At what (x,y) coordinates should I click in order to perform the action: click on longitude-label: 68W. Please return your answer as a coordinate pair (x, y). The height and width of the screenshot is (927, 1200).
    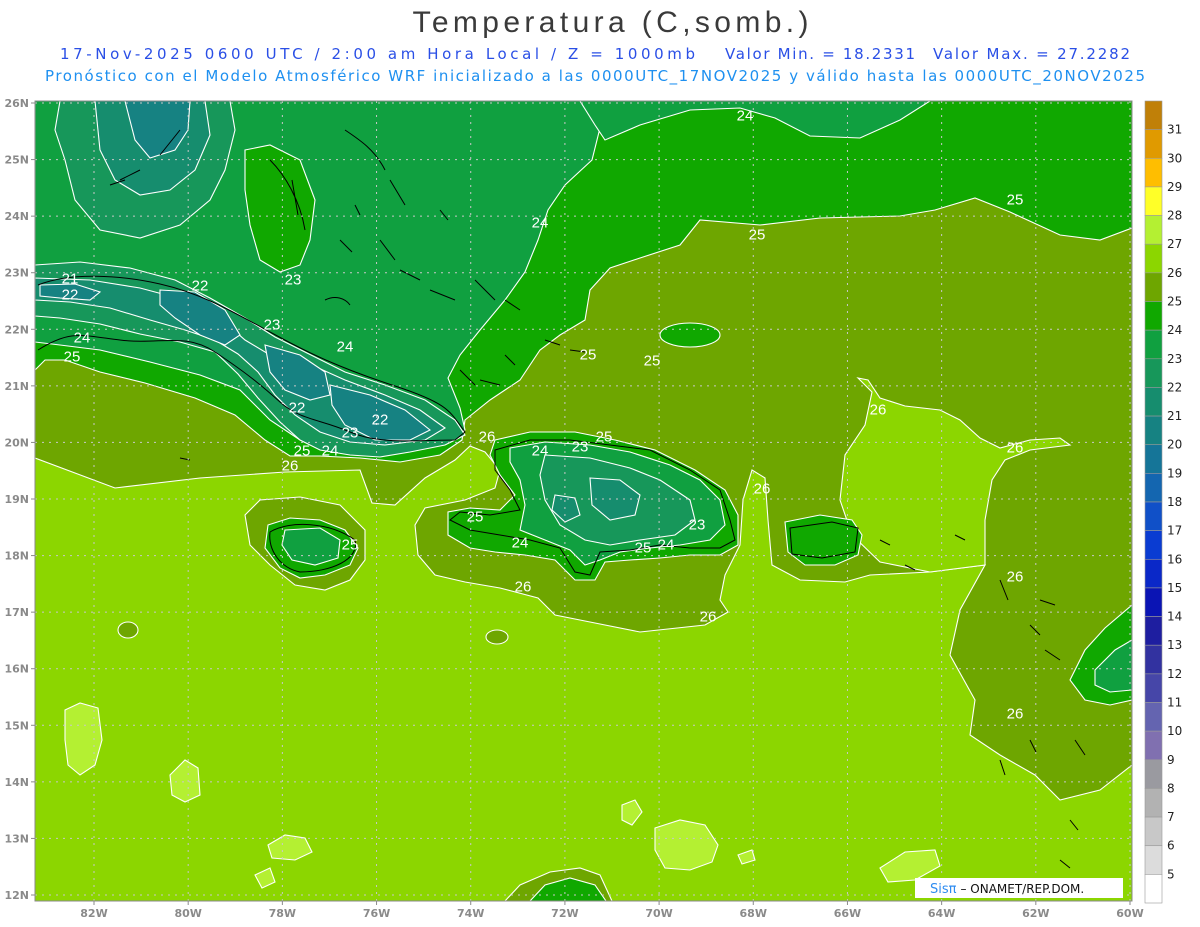
    Looking at the image, I should click on (753, 913).